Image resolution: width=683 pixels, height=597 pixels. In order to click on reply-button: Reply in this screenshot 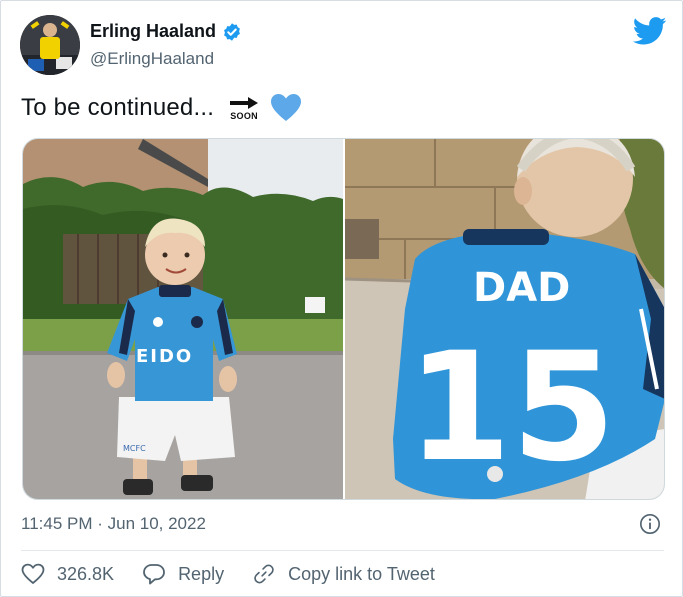, I will do `click(183, 574)`.